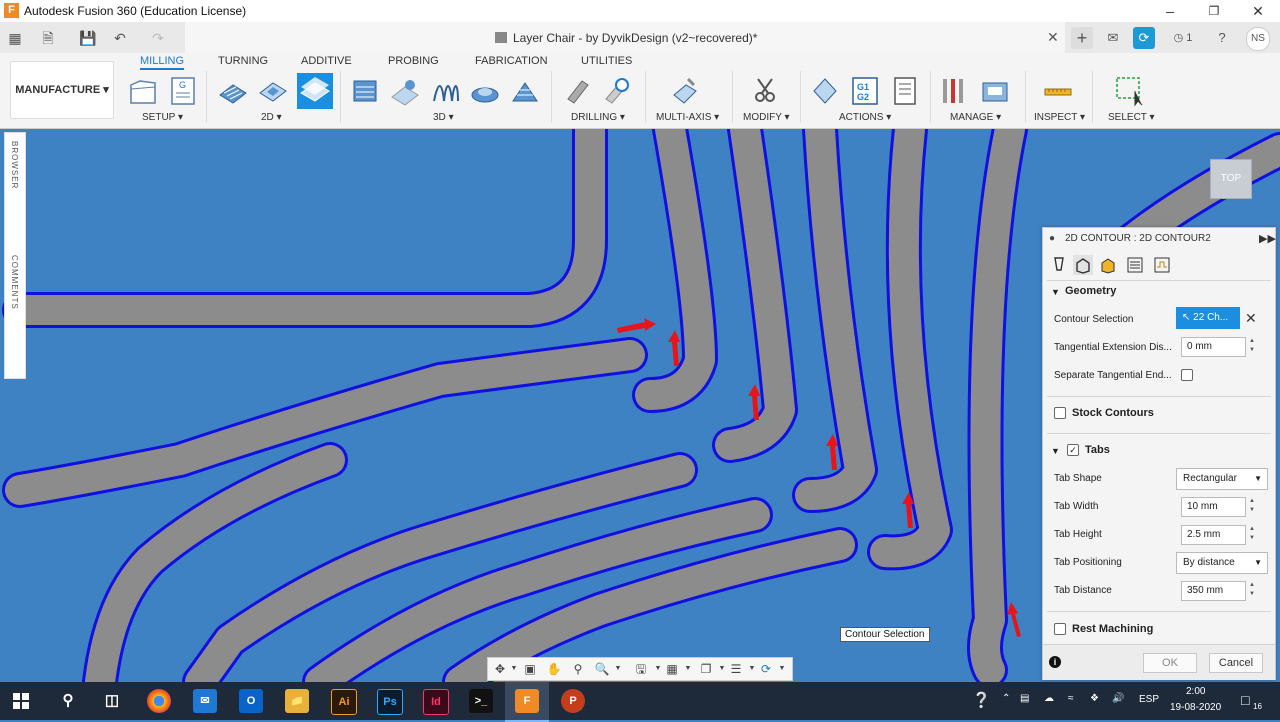  Describe the element at coordinates (15, 38) in the screenshot. I see `app-grid-icon: ▦` at that location.